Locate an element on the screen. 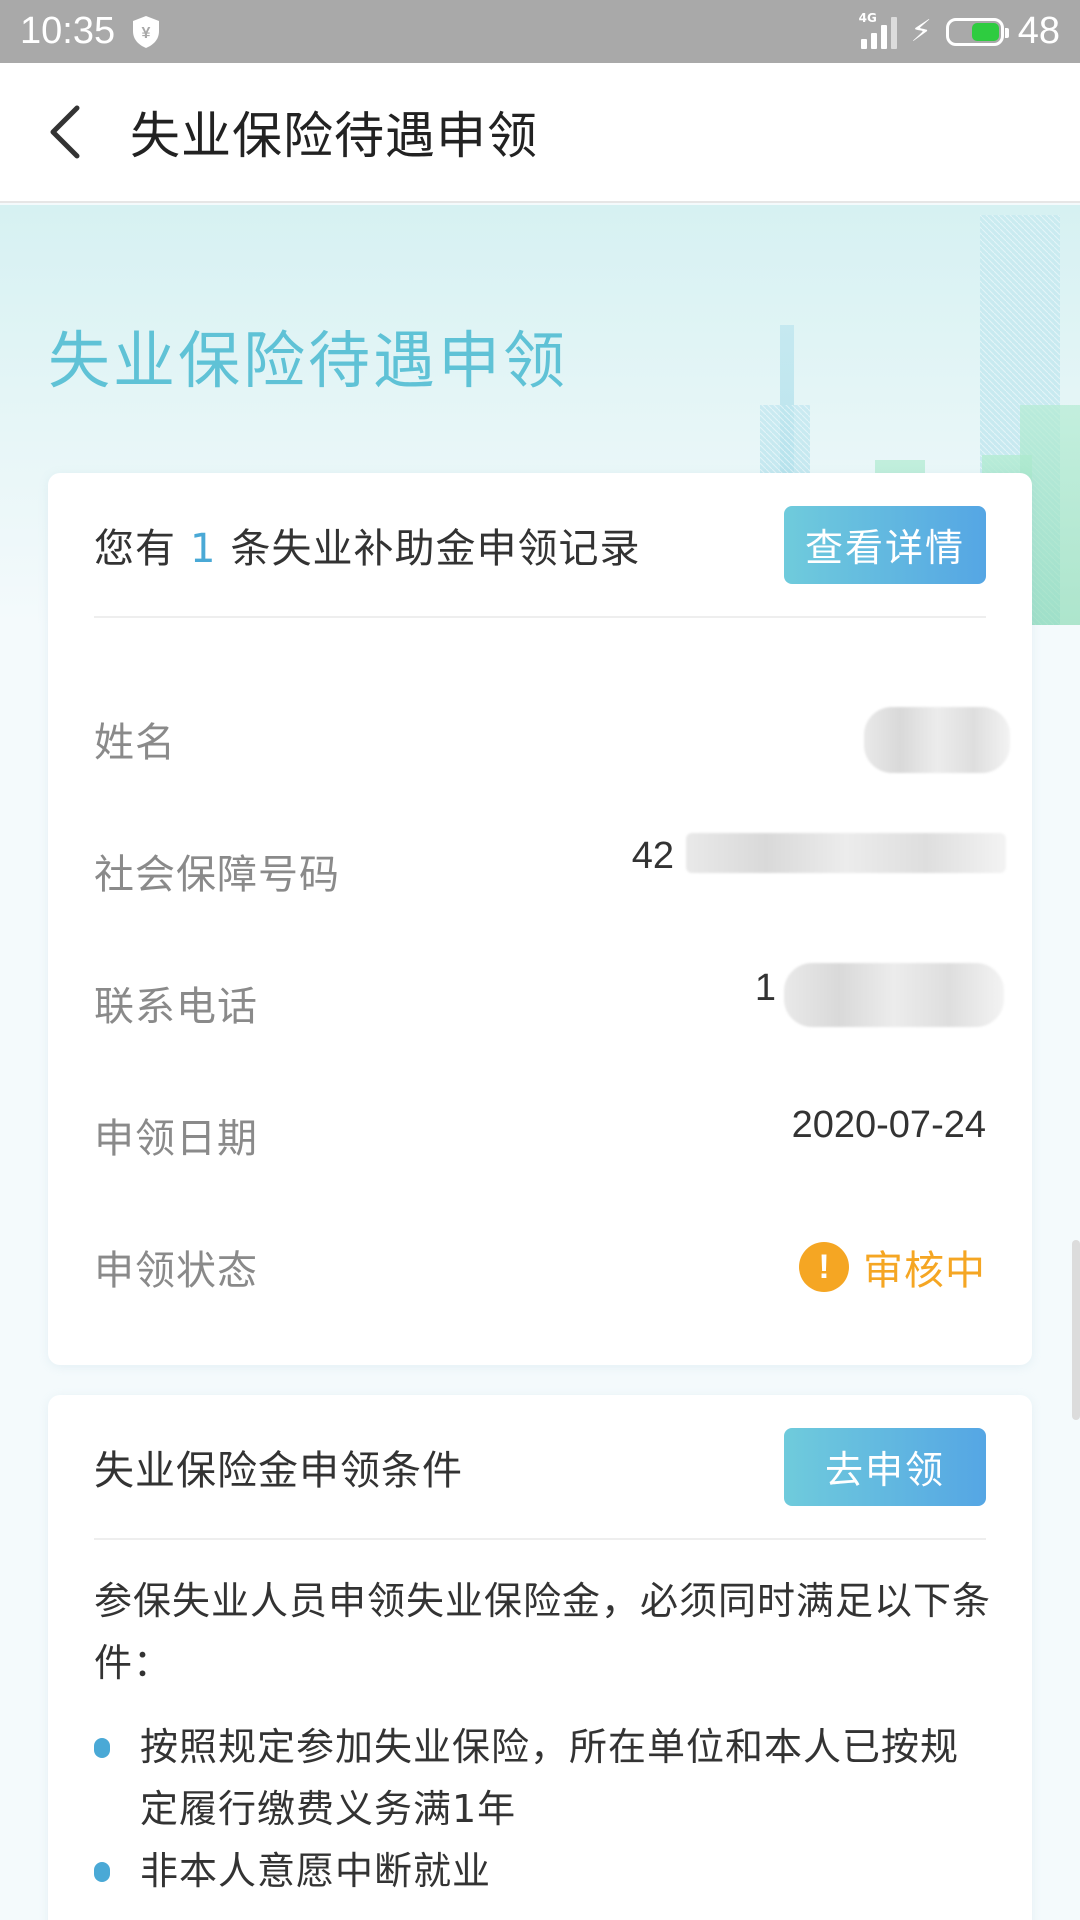  conditions-title: 失业保险金申领条件 is located at coordinates (278, 1470).